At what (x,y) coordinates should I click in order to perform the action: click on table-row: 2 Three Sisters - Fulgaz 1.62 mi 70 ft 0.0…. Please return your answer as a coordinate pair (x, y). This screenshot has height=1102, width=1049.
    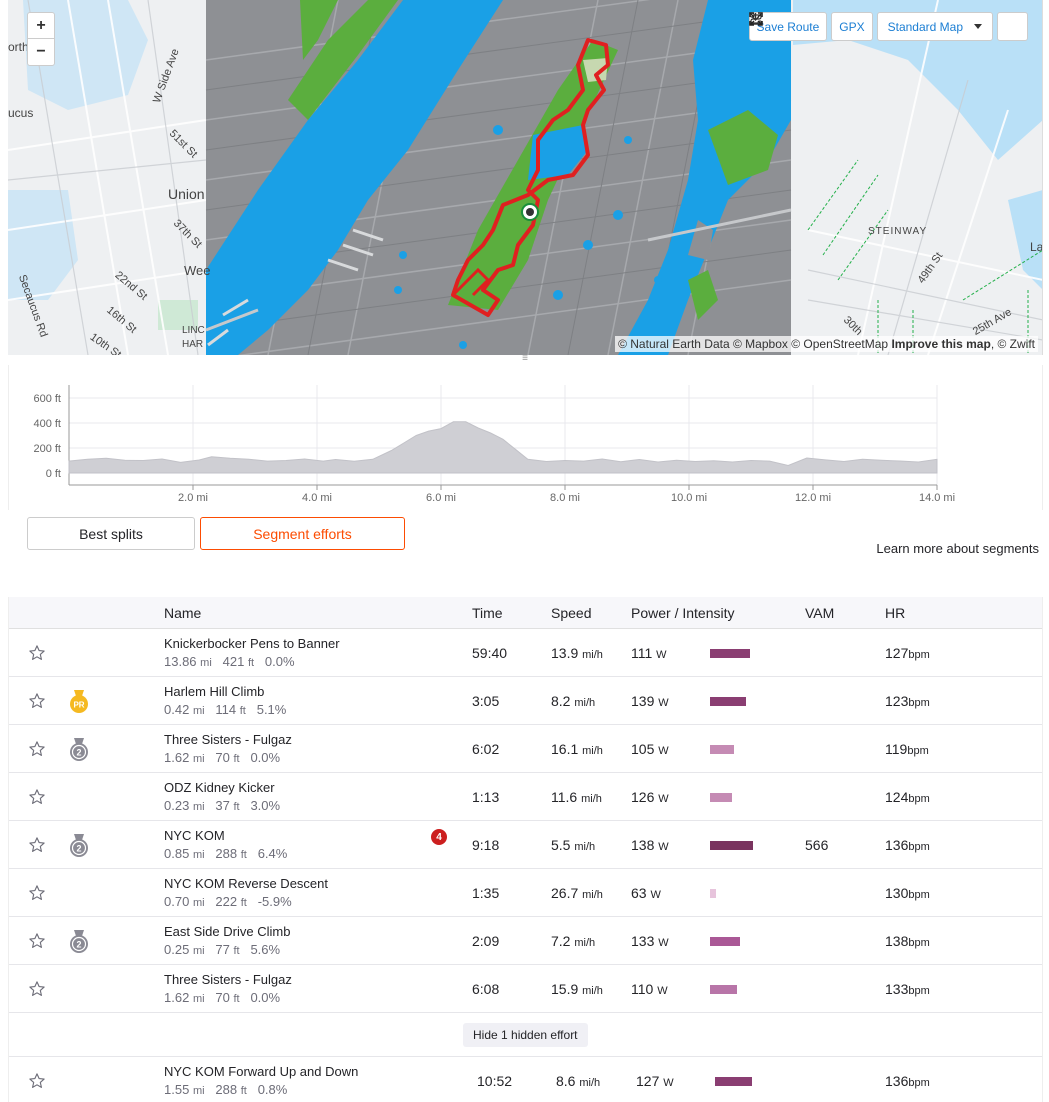
    Looking at the image, I should click on (525, 749).